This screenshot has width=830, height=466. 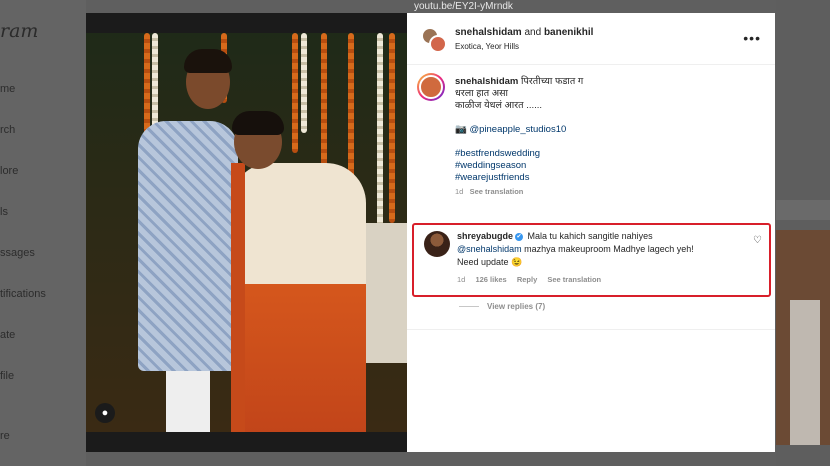 What do you see at coordinates (591, 329) in the screenshot?
I see `divider` at bounding box center [591, 329].